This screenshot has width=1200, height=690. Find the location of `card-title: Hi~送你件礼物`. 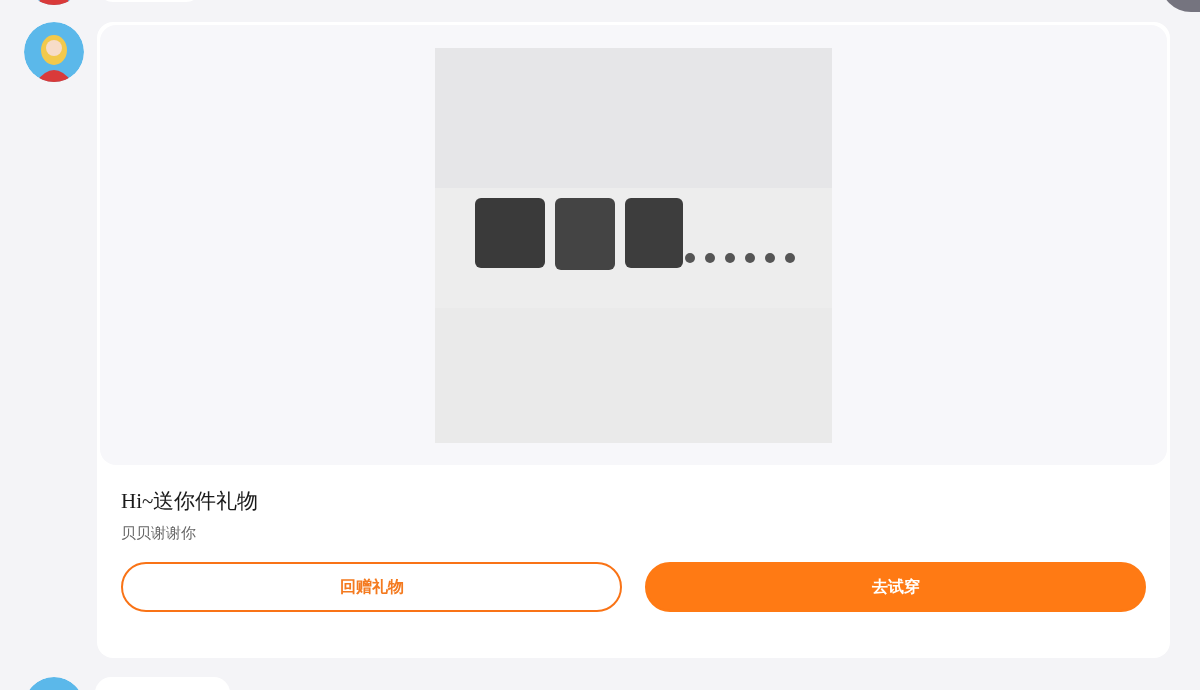

card-title: Hi~送你件礼物 is located at coordinates (190, 501).